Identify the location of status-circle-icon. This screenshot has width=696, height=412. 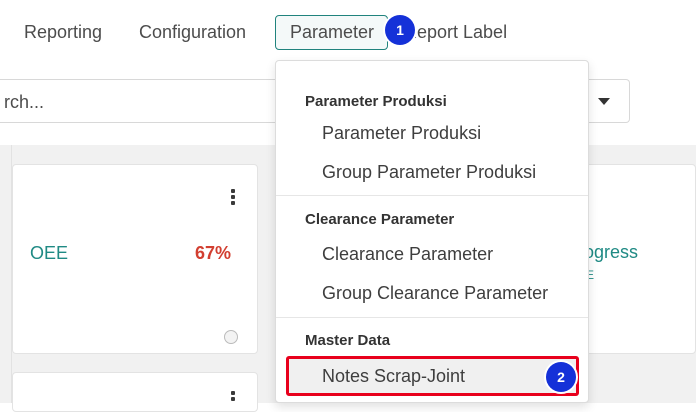
(231, 337).